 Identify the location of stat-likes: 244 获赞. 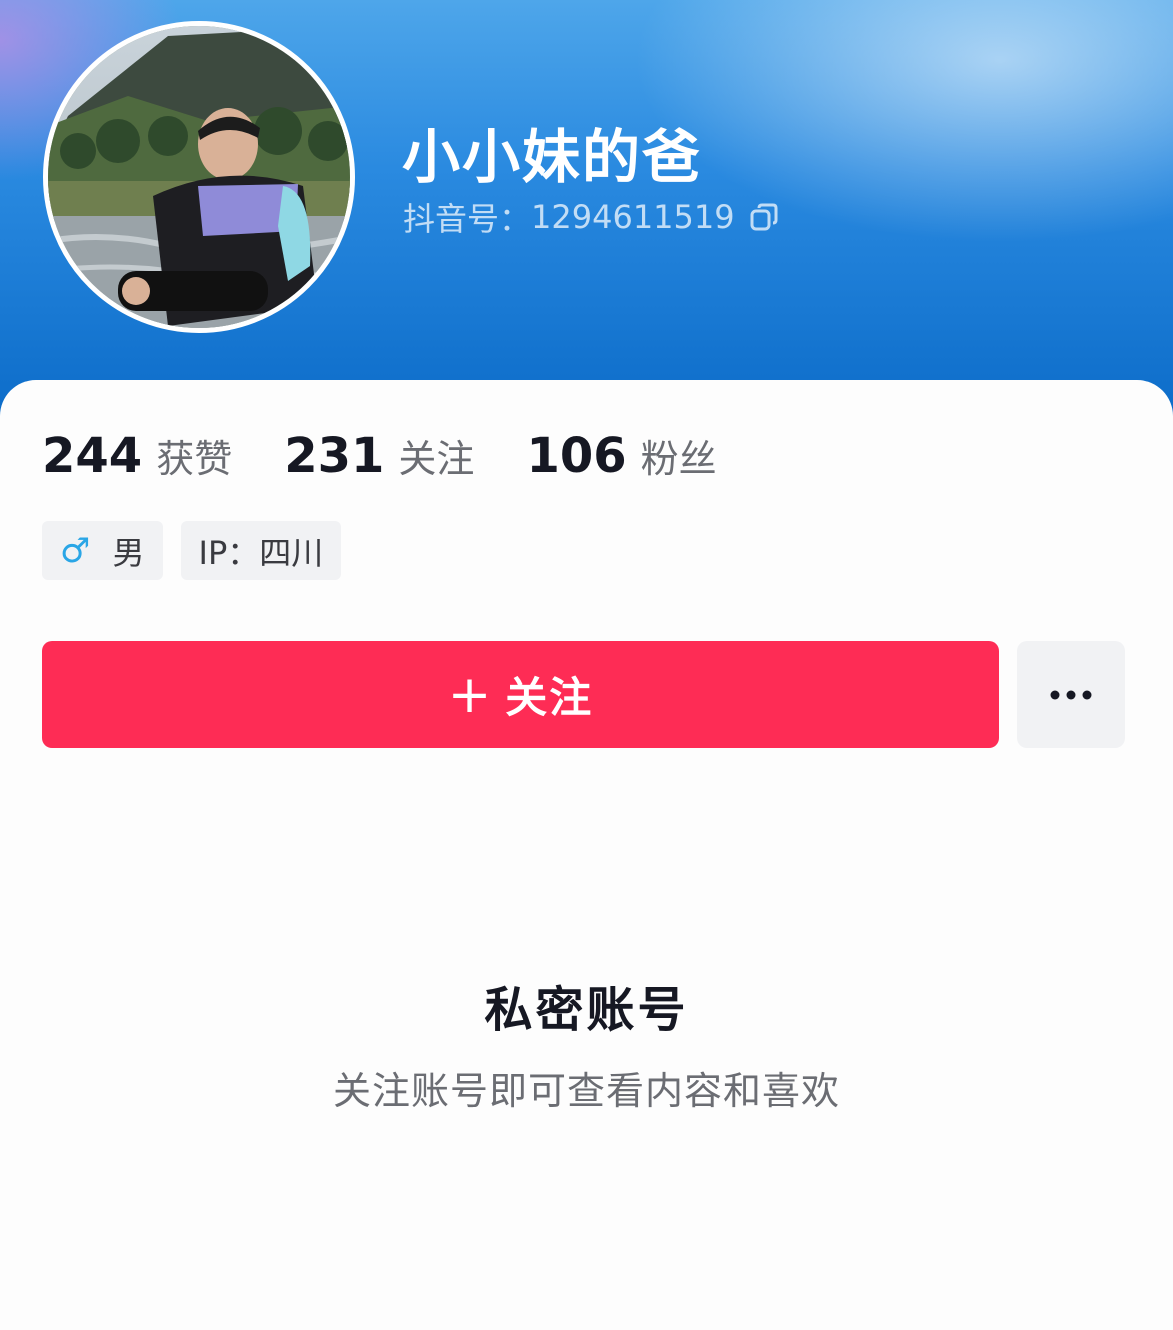
(137, 456).